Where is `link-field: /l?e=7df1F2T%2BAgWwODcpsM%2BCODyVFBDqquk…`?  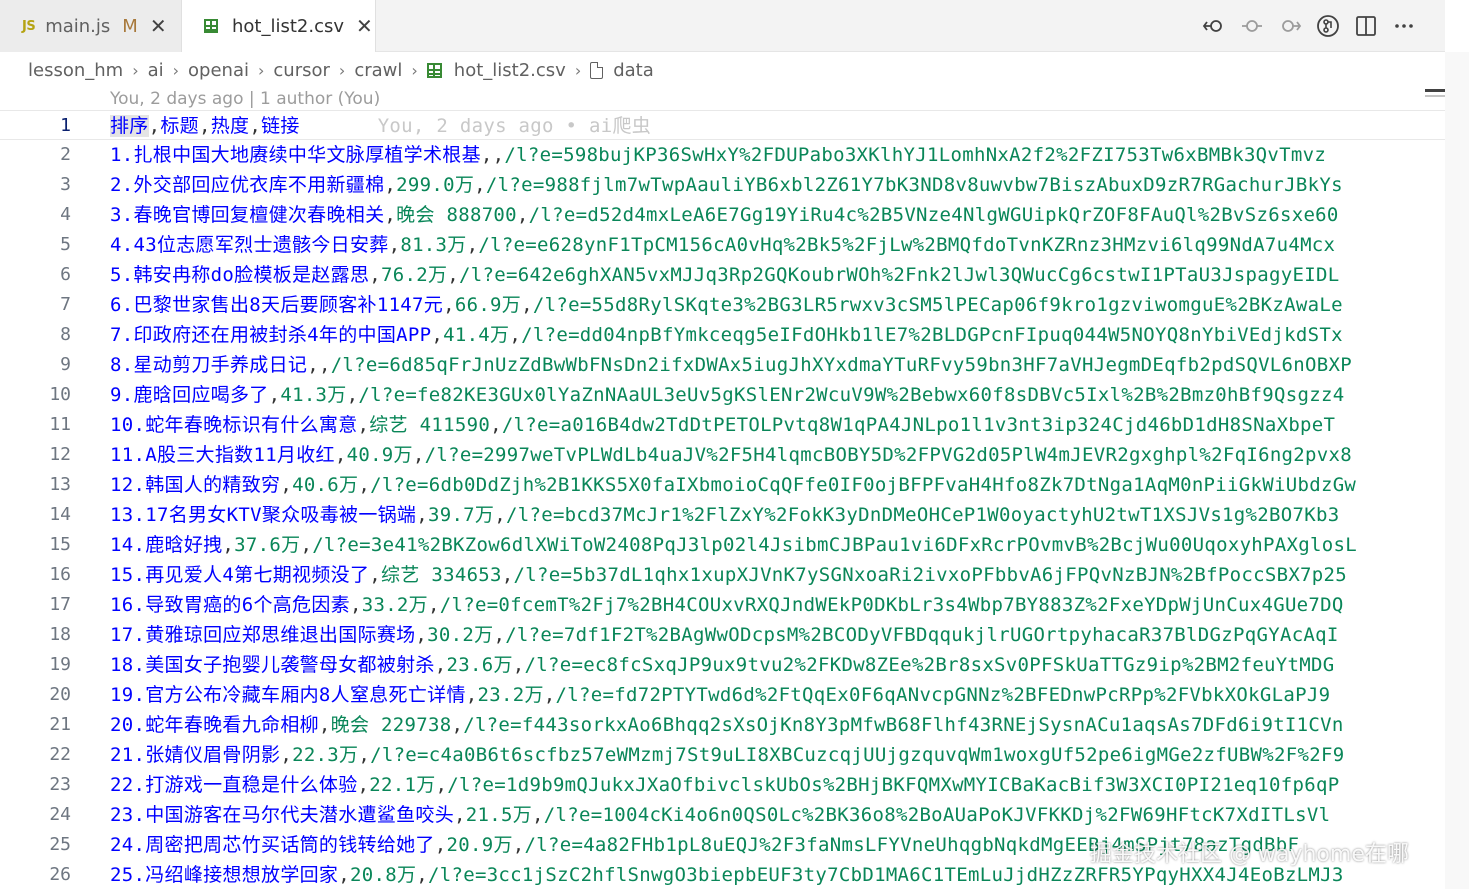 link-field: /l?e=7df1F2T%2BAgWwODcpsM%2BCODyVFBDqquk… is located at coordinates (922, 635).